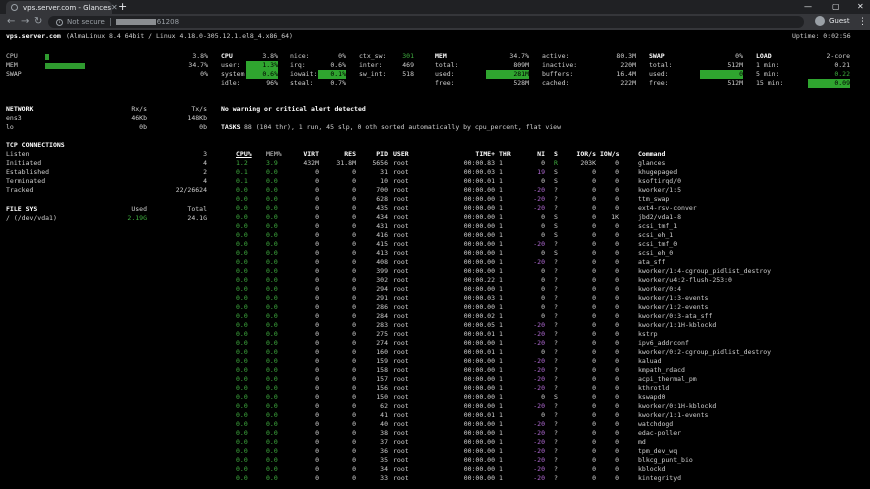 This screenshot has width=870, height=489. What do you see at coordinates (435, 451) in the screenshot?
I see `process-row: 0.0 0.0 0 0 36 root 00:00.00 1 -20? 0 0 tpm_dev_wq` at bounding box center [435, 451].